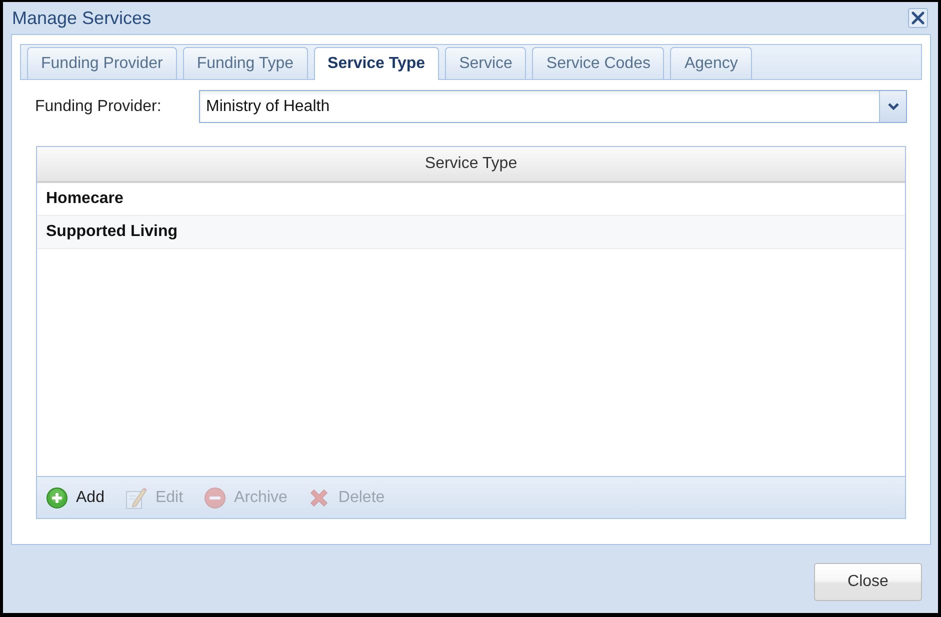 The height and width of the screenshot is (617, 941). Describe the element at coordinates (98, 107) in the screenshot. I see `field-label: Funding Provider:` at that location.